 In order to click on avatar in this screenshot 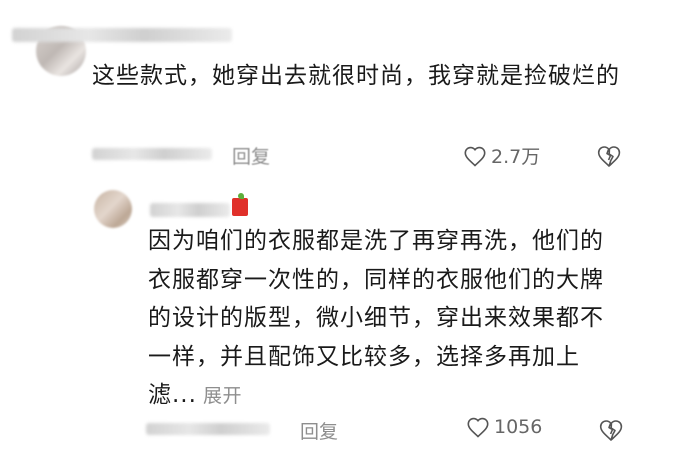, I will do `click(113, 209)`.